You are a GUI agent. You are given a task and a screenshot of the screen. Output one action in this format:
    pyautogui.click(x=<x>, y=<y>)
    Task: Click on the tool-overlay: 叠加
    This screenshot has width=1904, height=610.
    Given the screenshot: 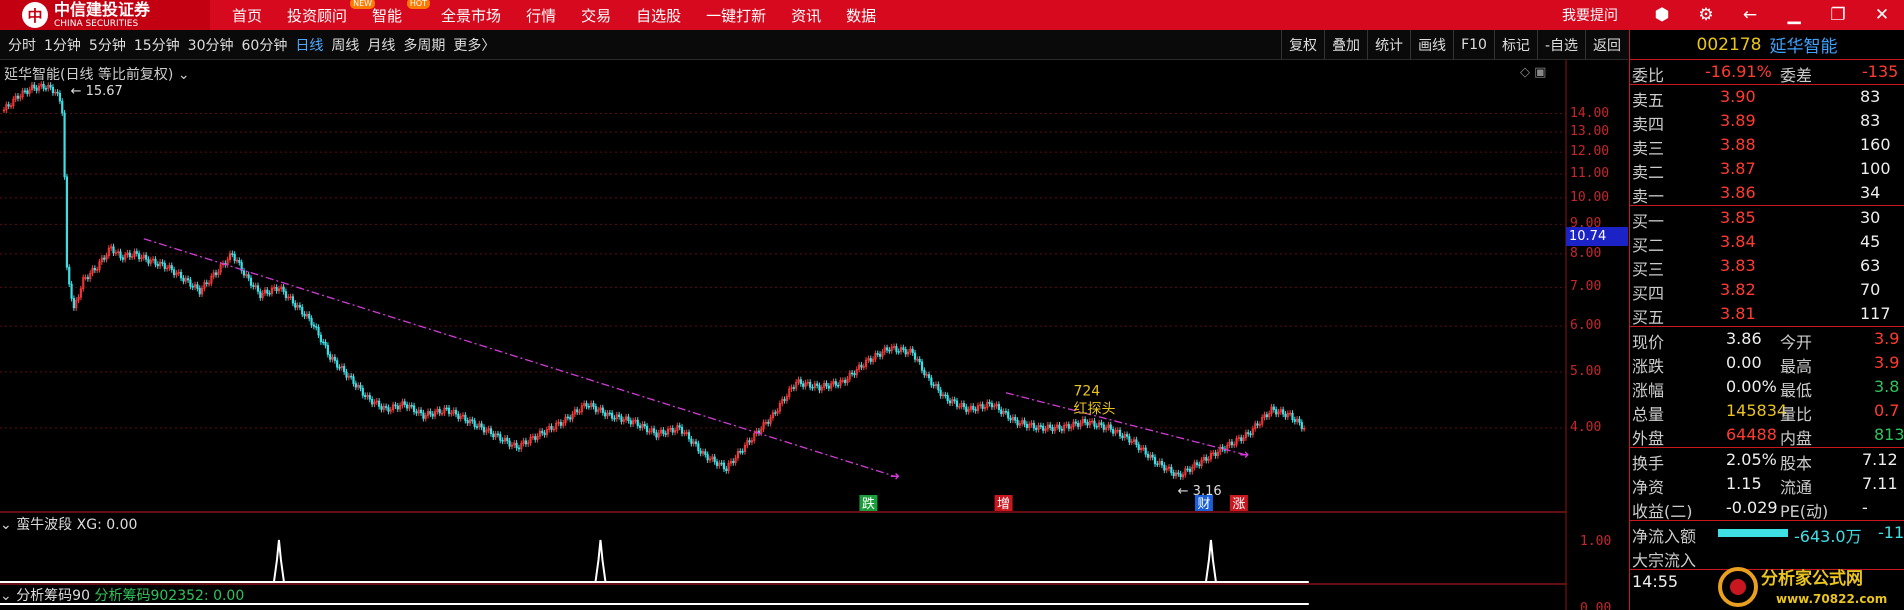 What is the action you would take?
    pyautogui.click(x=1345, y=44)
    